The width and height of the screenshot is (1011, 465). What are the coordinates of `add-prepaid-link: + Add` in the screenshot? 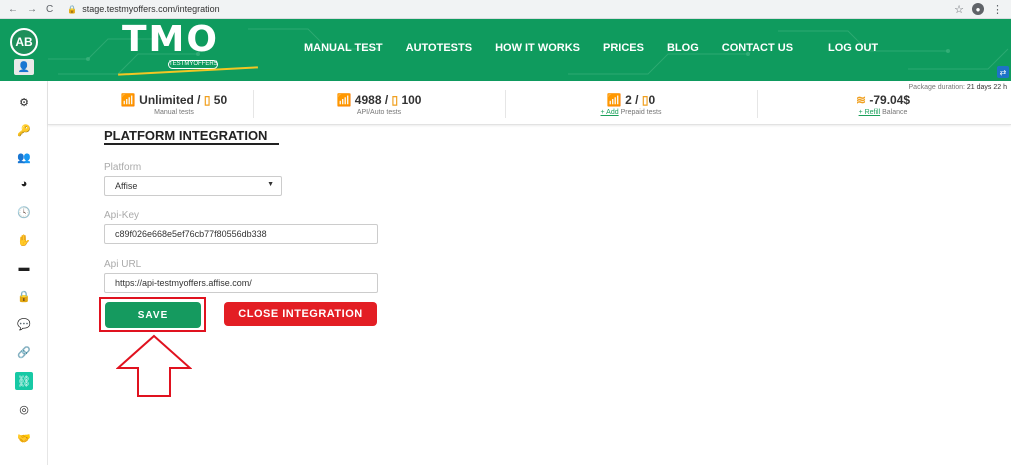 It's located at (610, 112).